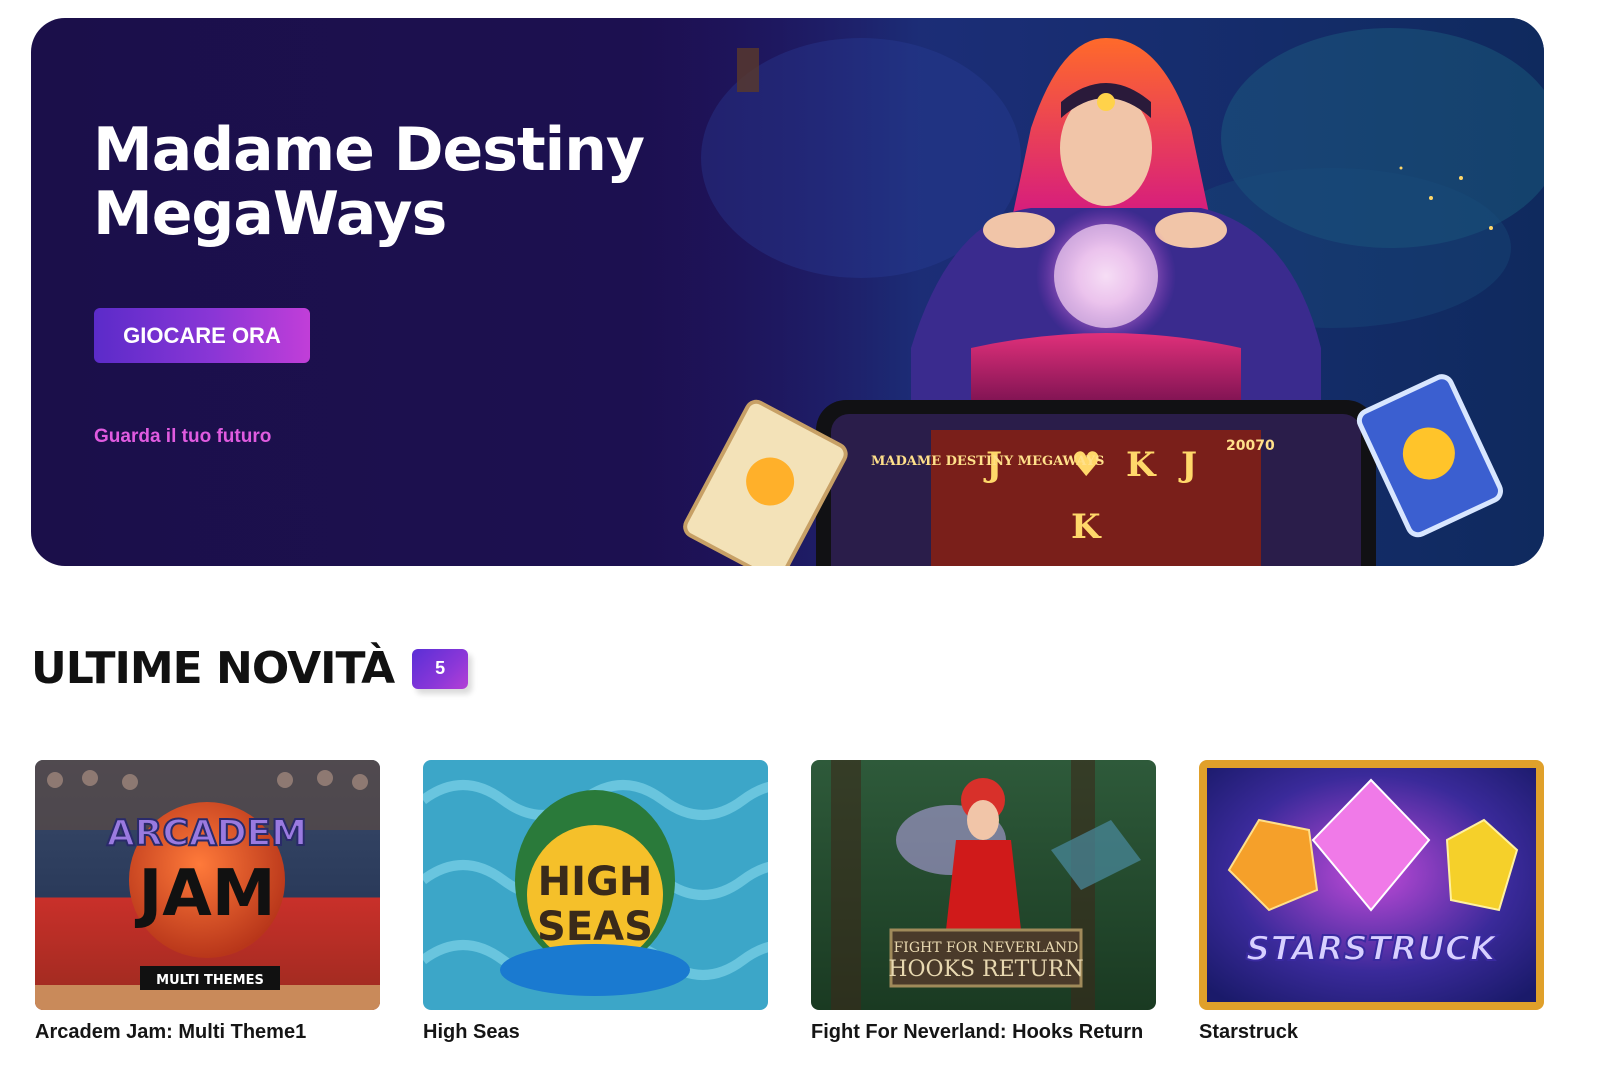  What do you see at coordinates (983, 885) in the screenshot?
I see `game-thumbnail: FIGHT FOR NEVERLAND HOOKS RETURN` at bounding box center [983, 885].